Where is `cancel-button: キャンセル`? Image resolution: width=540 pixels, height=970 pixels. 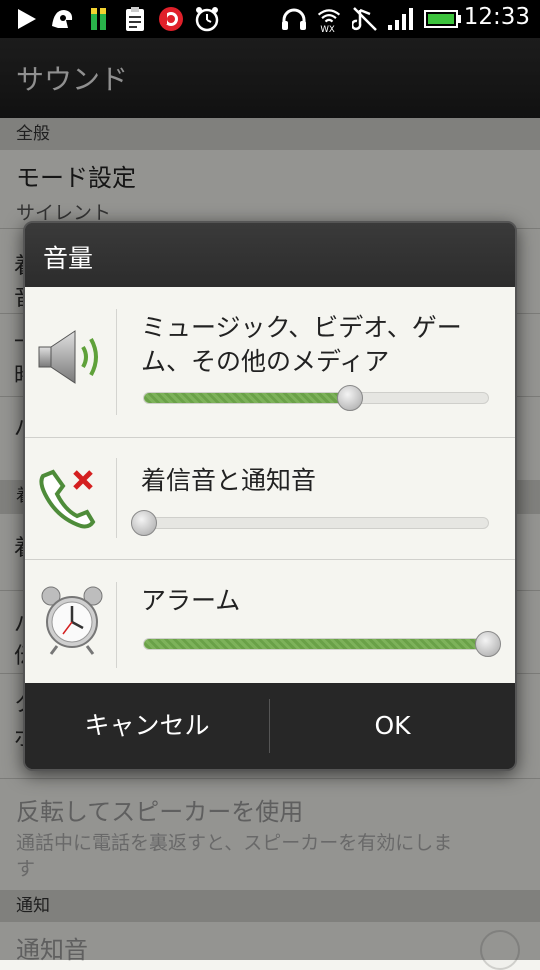
cancel-button: キャンセル is located at coordinates (147, 726).